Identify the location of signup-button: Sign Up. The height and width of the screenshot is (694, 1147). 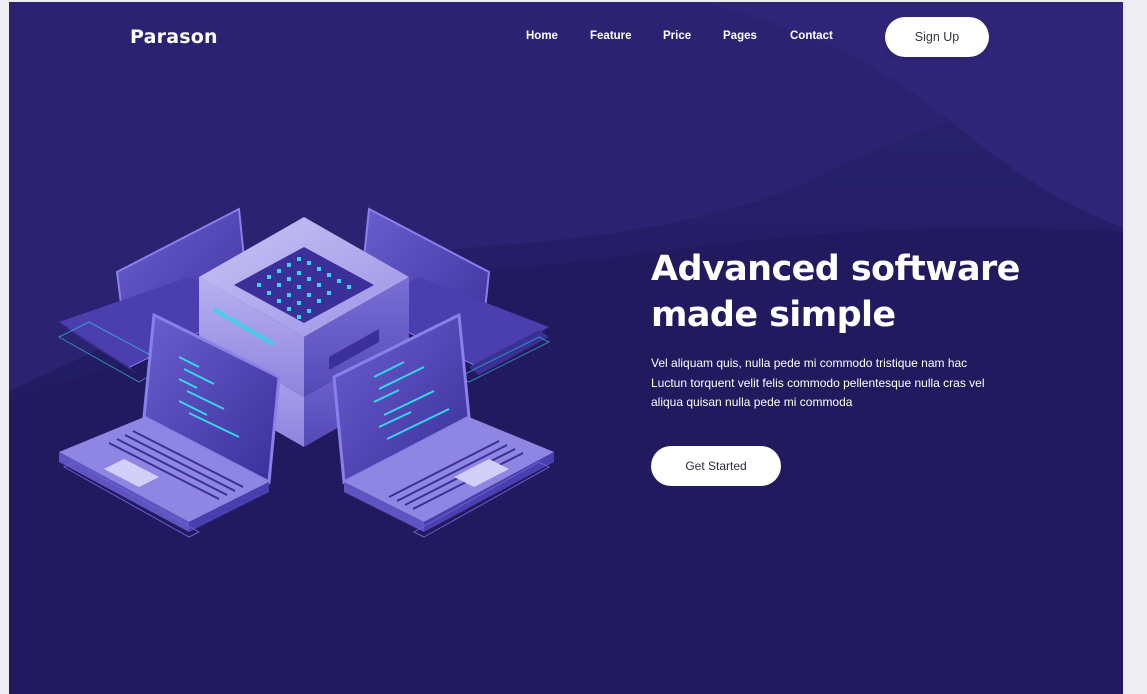
(937, 37).